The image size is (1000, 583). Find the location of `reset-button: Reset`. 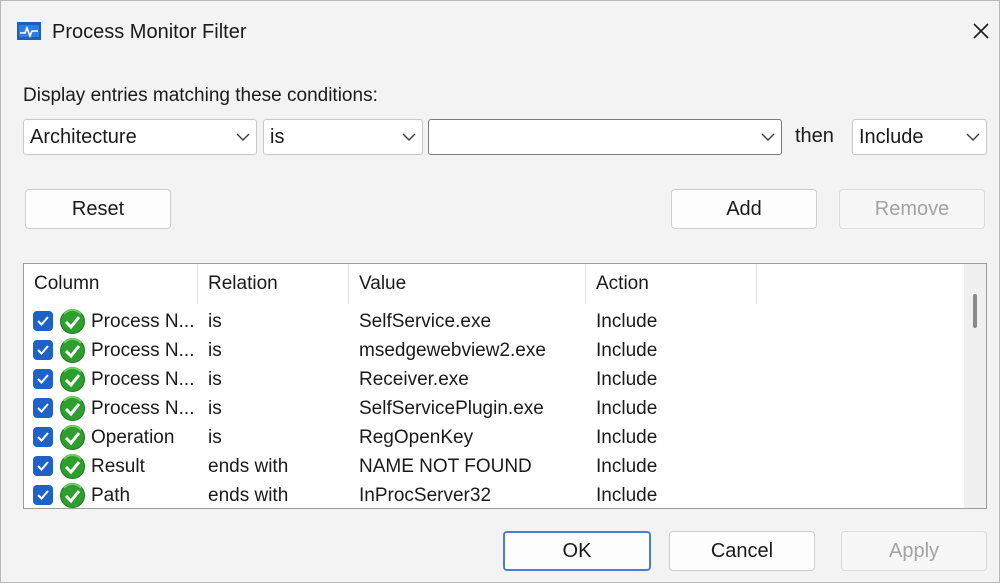

reset-button: Reset is located at coordinates (98, 209).